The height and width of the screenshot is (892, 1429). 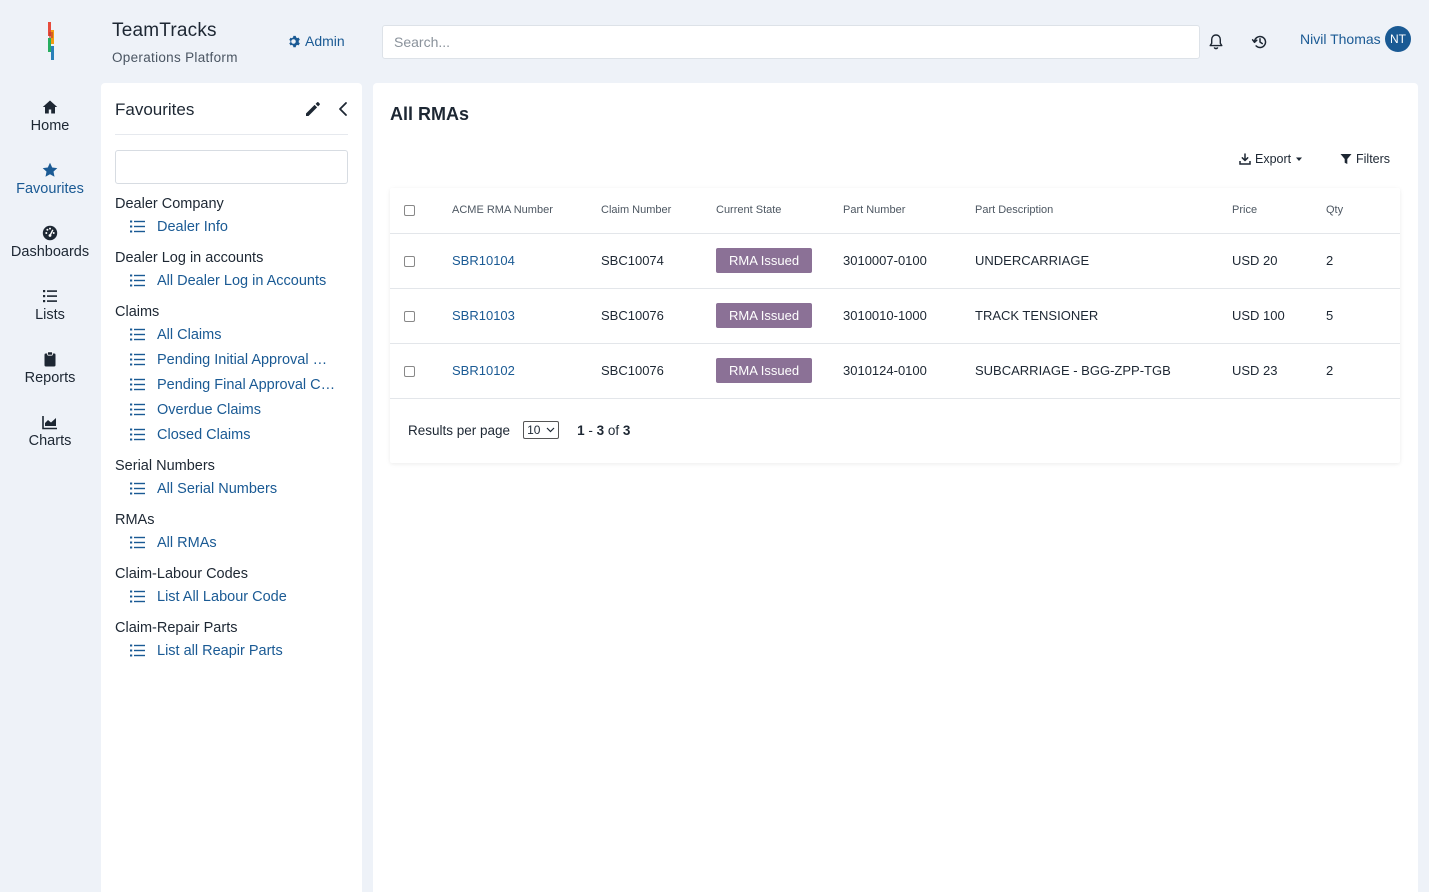 What do you see at coordinates (764, 260) in the screenshot?
I see `status-badge: RMA Issued` at bounding box center [764, 260].